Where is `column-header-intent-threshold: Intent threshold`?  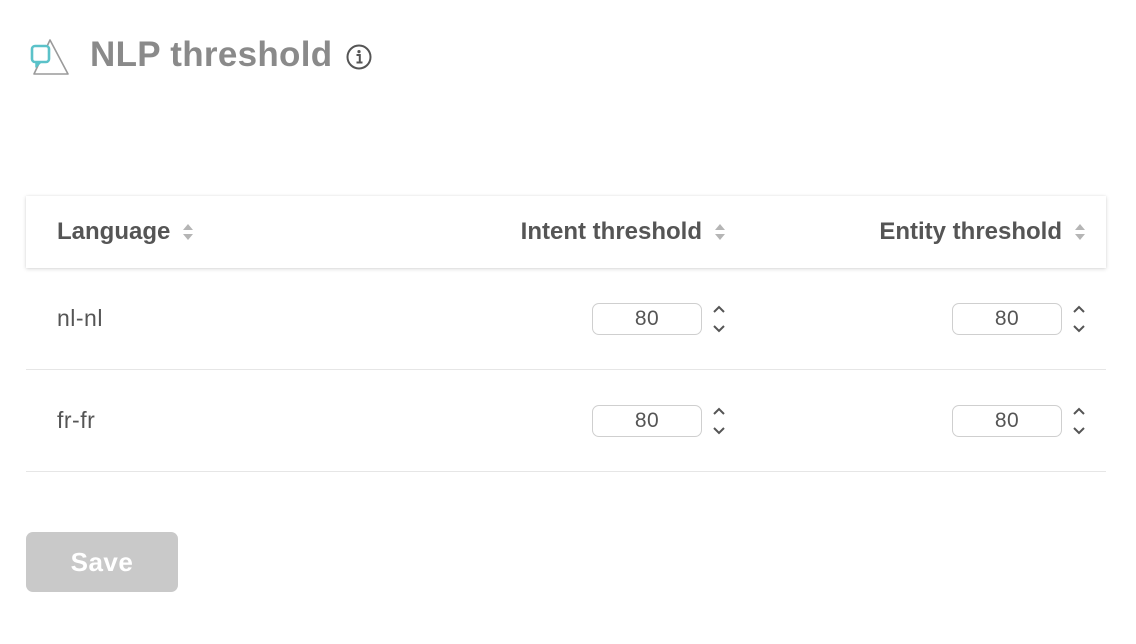
column-header-intent-threshold: Intent threshold is located at coordinates (623, 232).